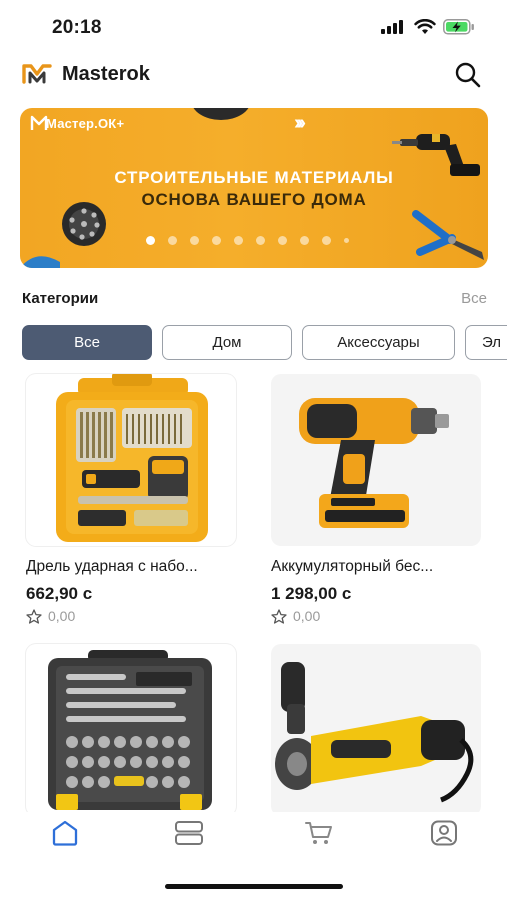 This screenshot has width=507, height=900. Describe the element at coordinates (37, 75) in the screenshot. I see `masterok-logo-icon` at that location.